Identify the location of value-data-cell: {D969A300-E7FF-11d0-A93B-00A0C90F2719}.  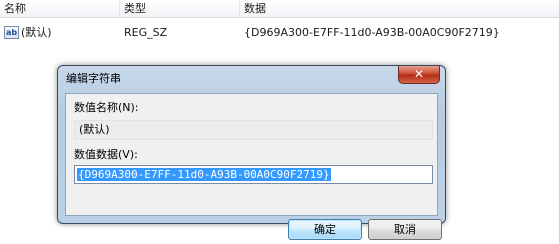
(372, 32).